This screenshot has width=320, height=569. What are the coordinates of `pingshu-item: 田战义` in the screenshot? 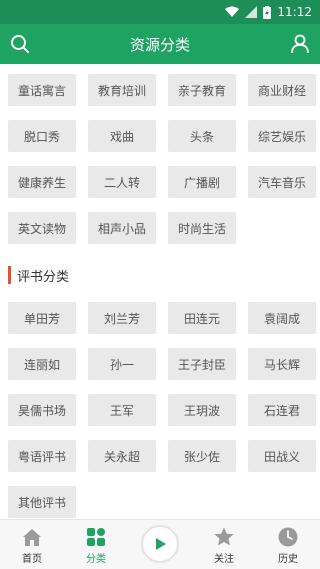 It's located at (282, 456).